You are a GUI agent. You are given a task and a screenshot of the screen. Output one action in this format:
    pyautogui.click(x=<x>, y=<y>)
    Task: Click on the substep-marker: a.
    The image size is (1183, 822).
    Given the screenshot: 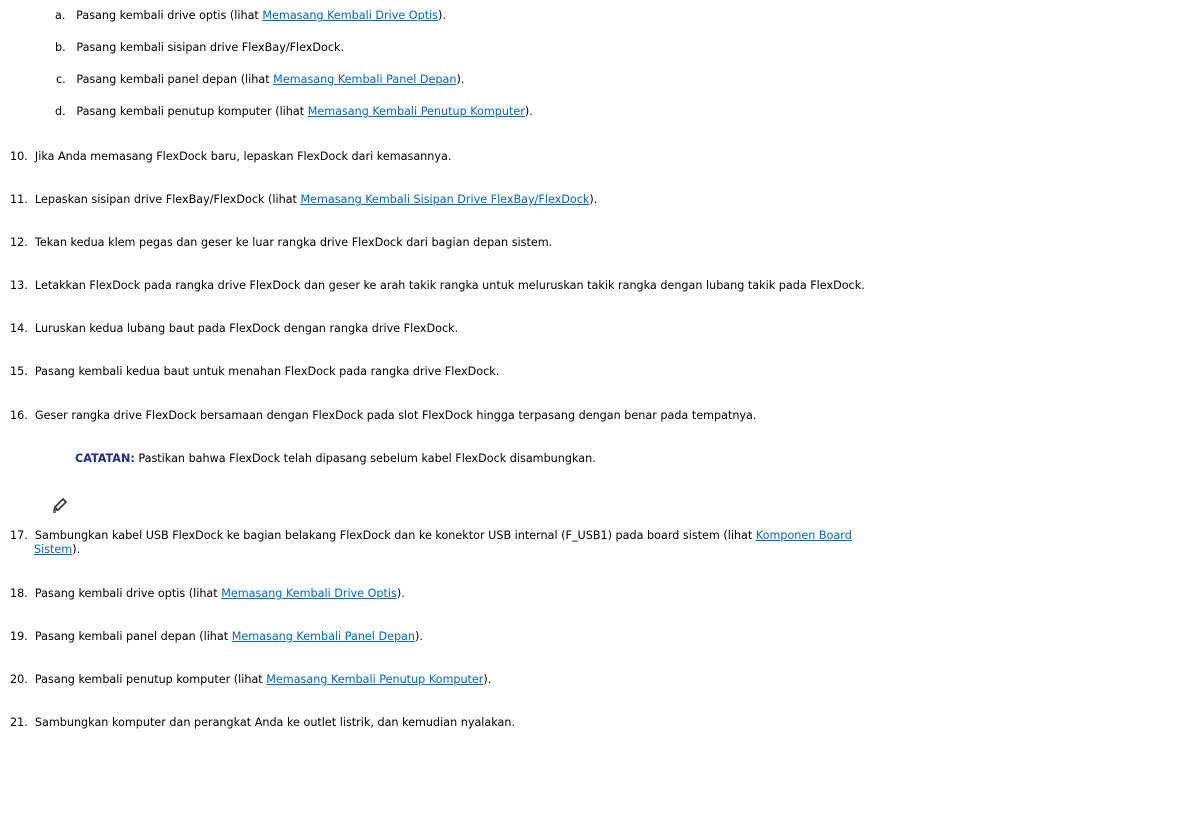 What is the action you would take?
    pyautogui.click(x=60, y=15)
    